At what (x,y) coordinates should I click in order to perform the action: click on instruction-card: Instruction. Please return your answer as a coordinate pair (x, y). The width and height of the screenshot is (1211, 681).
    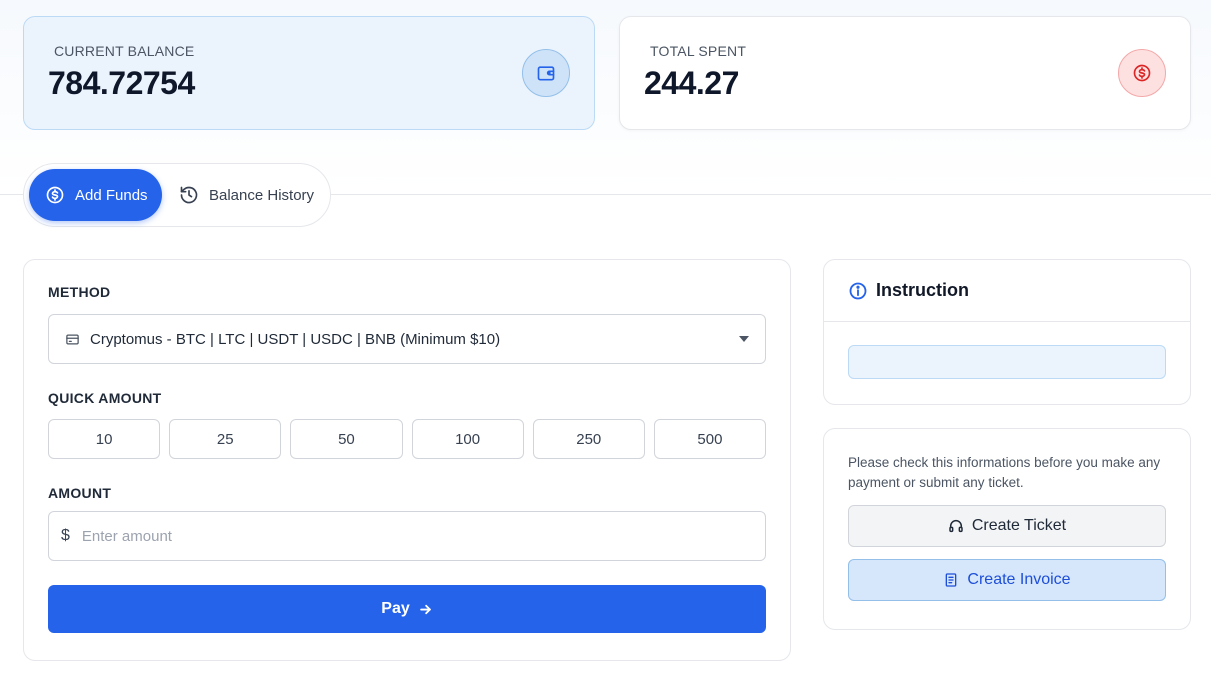
    Looking at the image, I should click on (1007, 332).